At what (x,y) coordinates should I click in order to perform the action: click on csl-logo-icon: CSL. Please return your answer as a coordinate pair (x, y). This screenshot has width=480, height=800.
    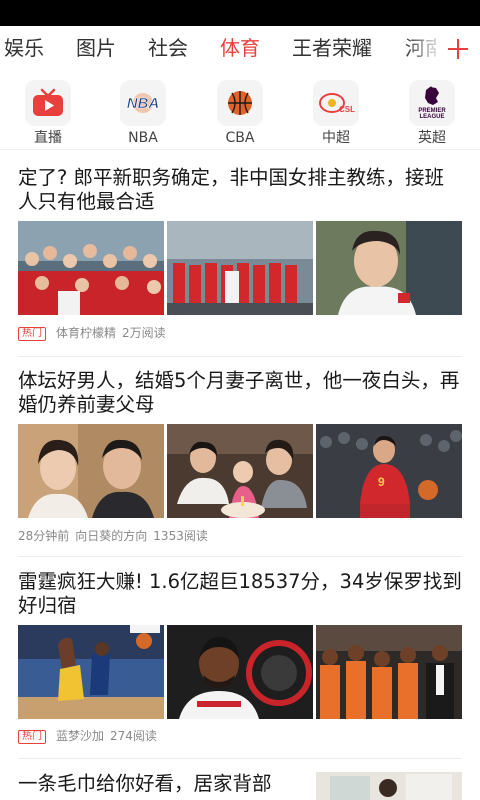
    Looking at the image, I should click on (336, 103).